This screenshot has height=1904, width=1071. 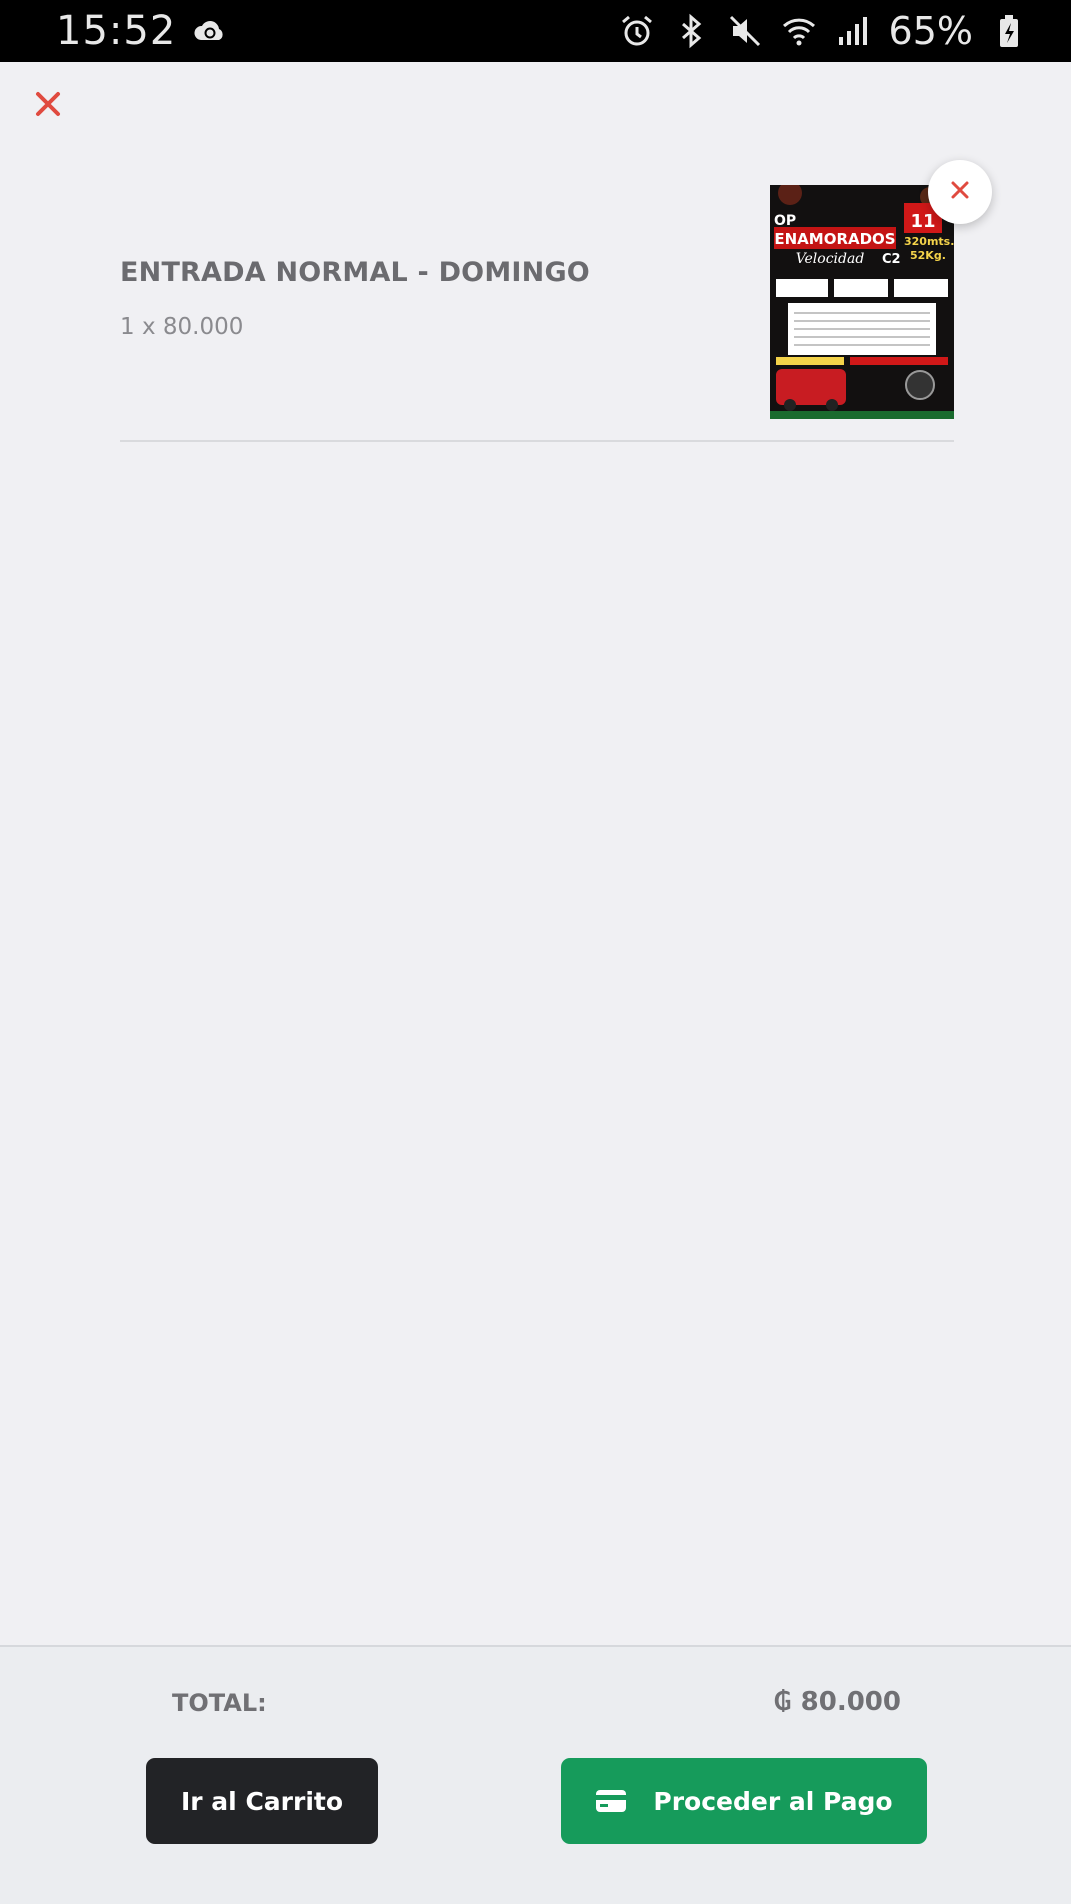 What do you see at coordinates (637, 31) in the screenshot?
I see `alarm-icon` at bounding box center [637, 31].